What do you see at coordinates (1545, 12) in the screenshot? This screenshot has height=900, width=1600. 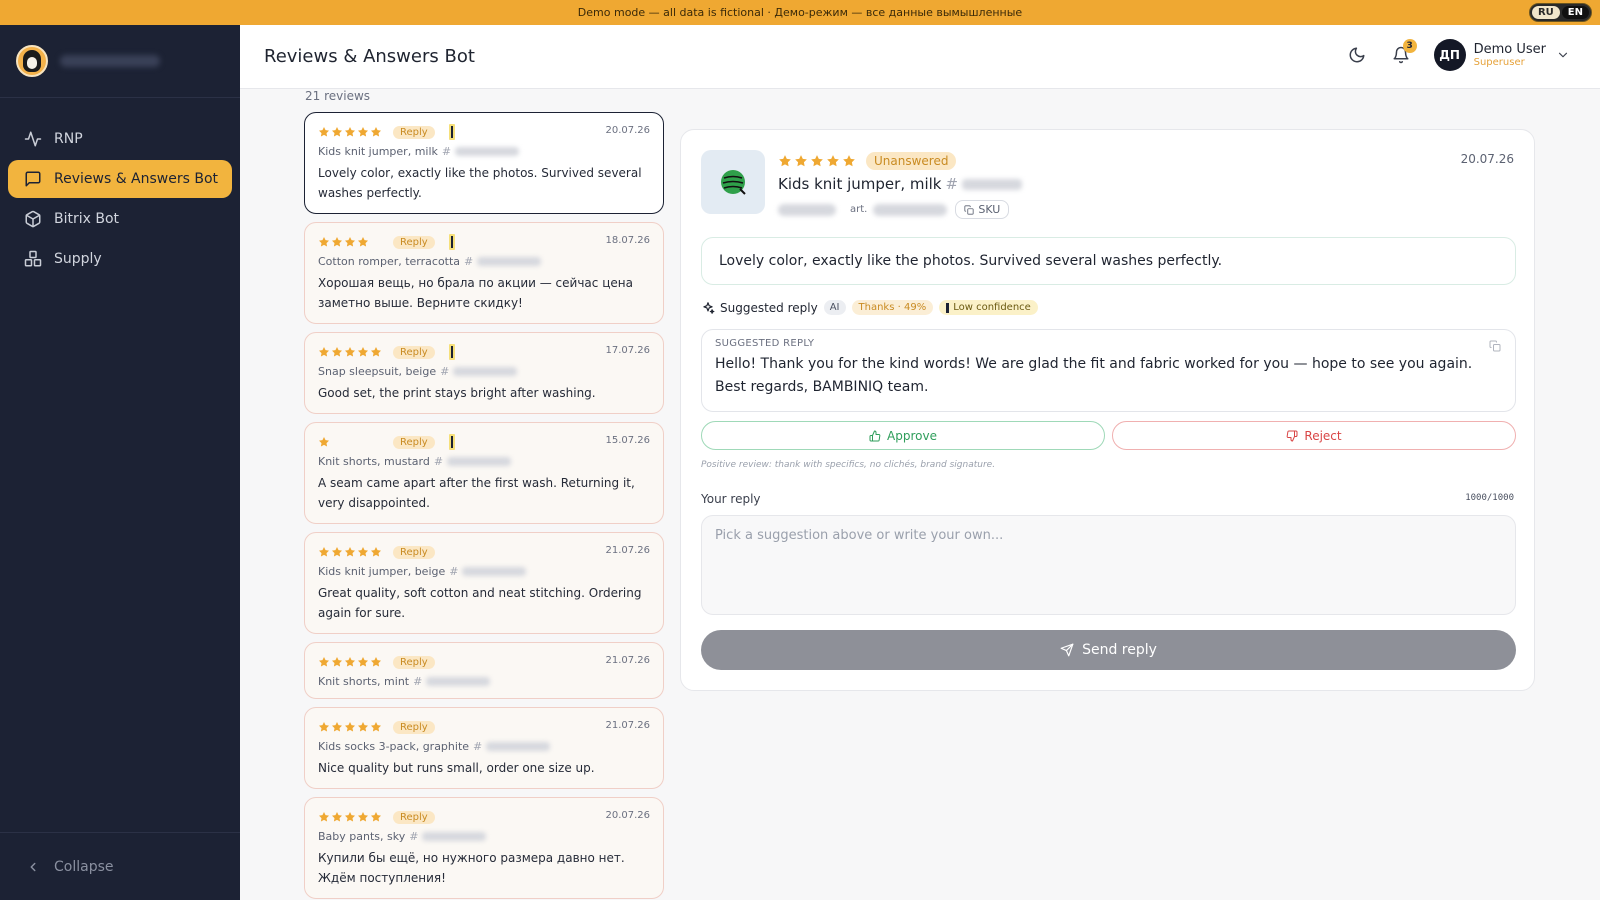 I see `lang-ru: RU` at bounding box center [1545, 12].